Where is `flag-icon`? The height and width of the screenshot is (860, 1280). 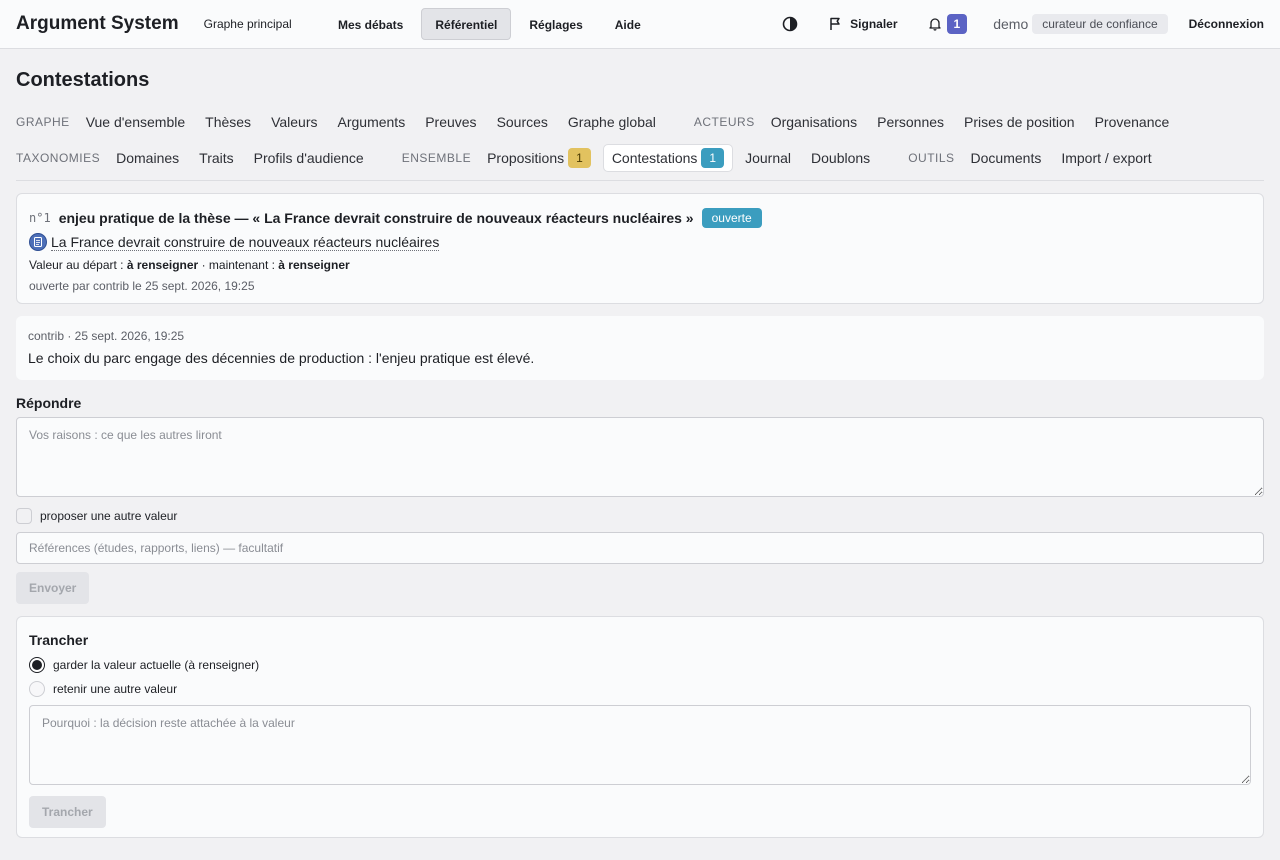 flag-icon is located at coordinates (835, 23).